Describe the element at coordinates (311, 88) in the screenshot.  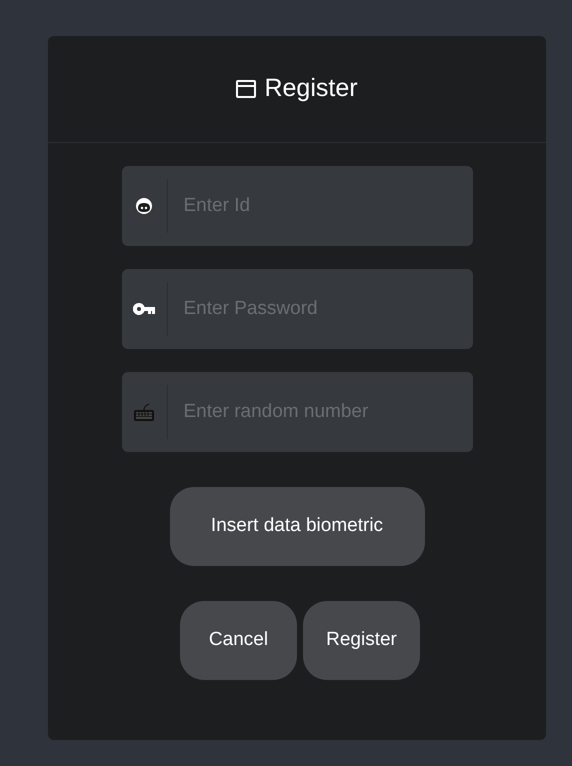
I see `card-title: Register` at that location.